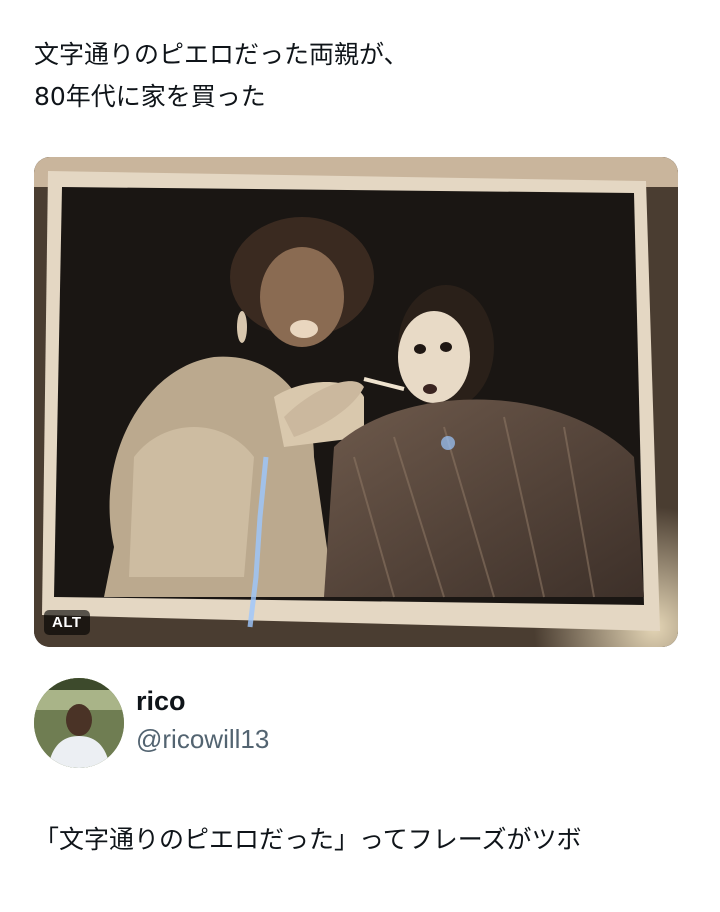  What do you see at coordinates (202, 739) in the screenshot?
I see `user-handle: @ricowill13` at bounding box center [202, 739].